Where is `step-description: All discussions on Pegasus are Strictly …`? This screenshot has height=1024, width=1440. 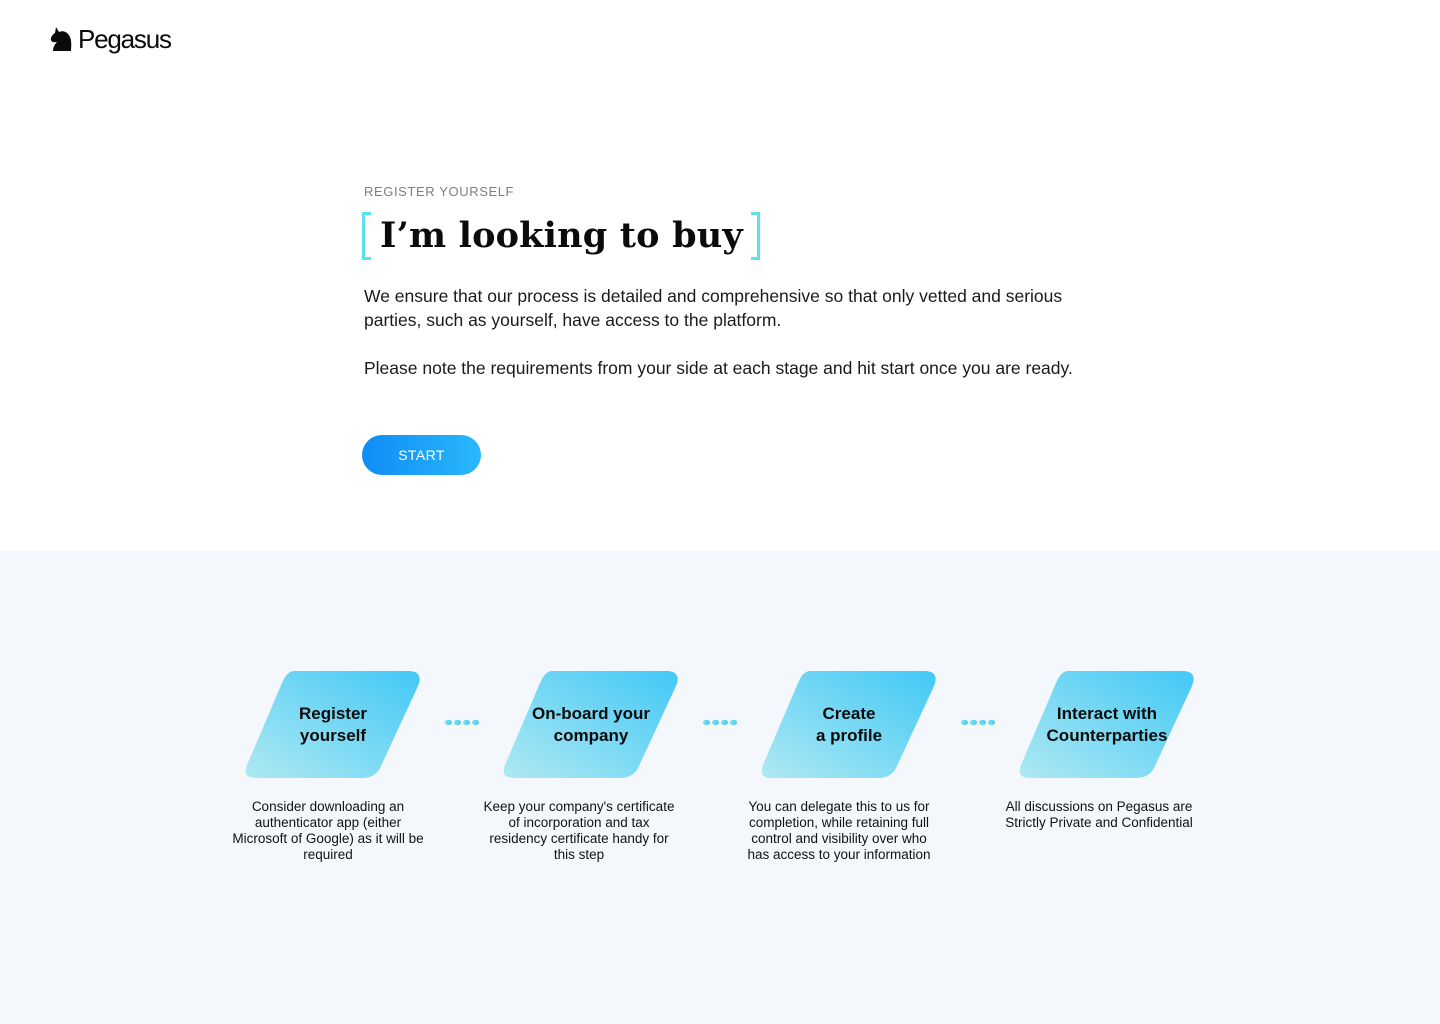
step-description: All discussions on Pegasus are Strictly … is located at coordinates (1099, 814).